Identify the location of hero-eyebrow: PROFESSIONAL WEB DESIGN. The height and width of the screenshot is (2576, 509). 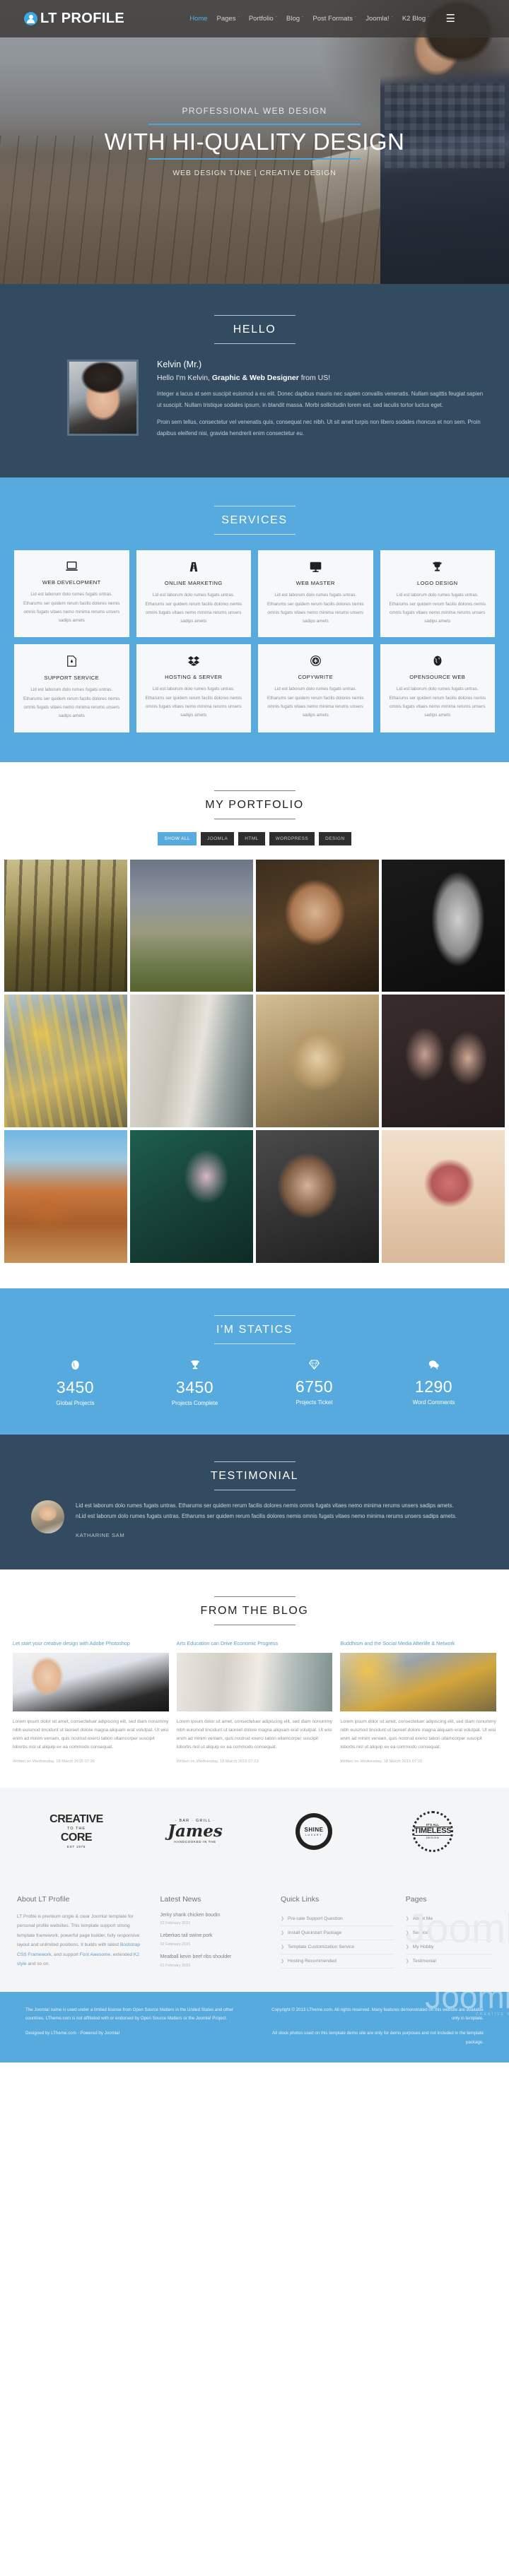
(255, 111).